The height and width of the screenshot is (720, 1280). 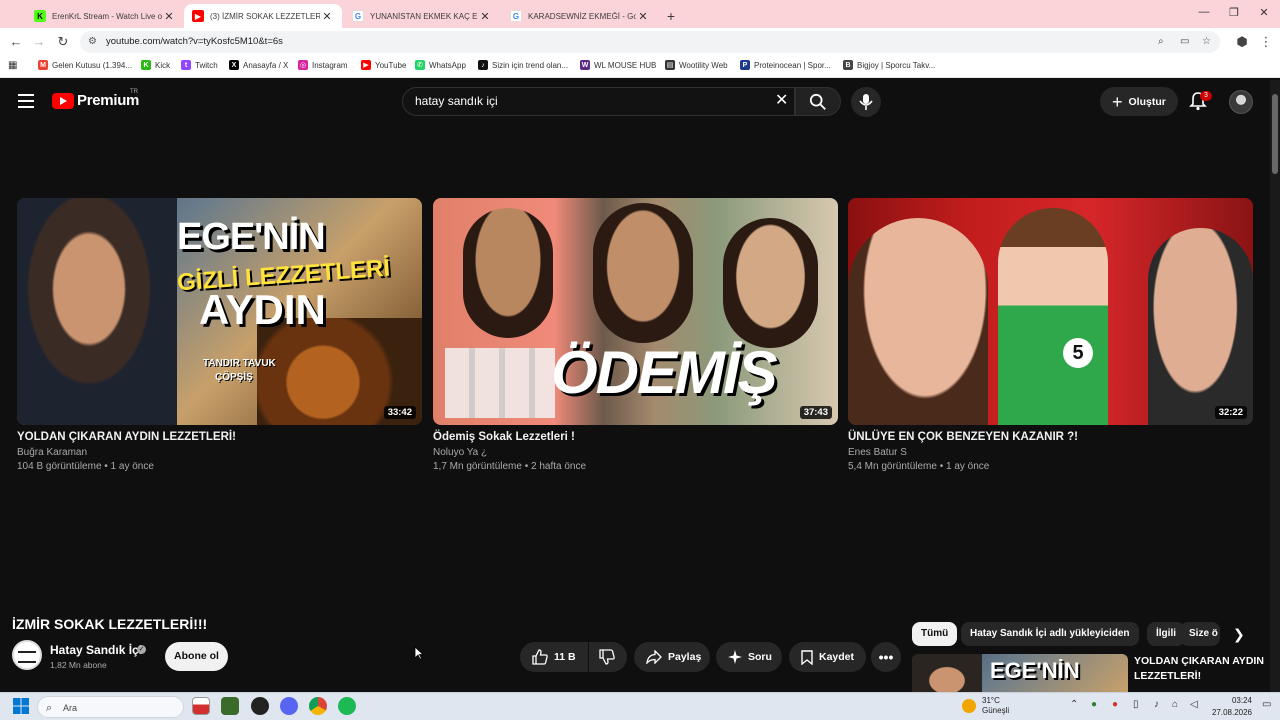 What do you see at coordinates (234, 65) in the screenshot?
I see `x-icon: X` at bounding box center [234, 65].